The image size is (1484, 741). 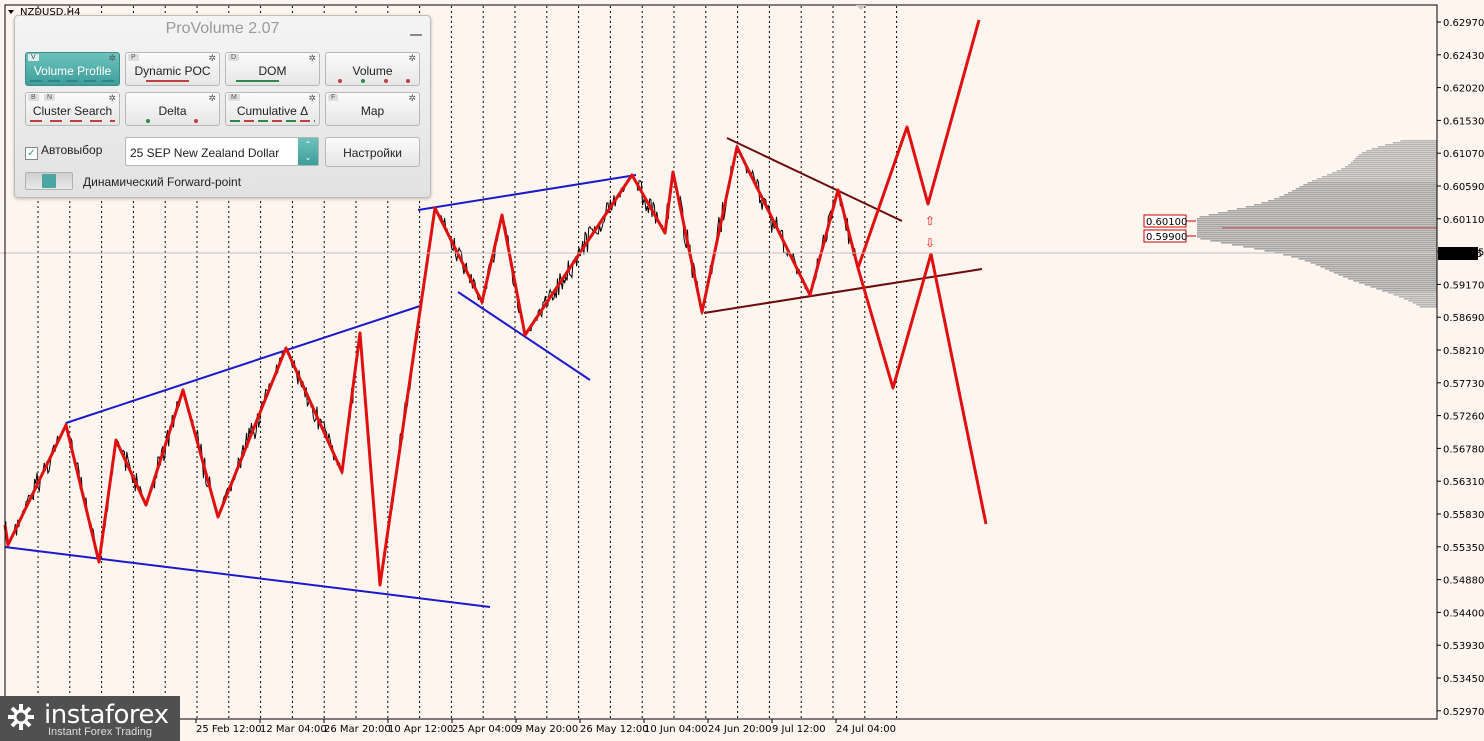 What do you see at coordinates (922, 388) in the screenshot?
I see `forecast-path-down` at bounding box center [922, 388].